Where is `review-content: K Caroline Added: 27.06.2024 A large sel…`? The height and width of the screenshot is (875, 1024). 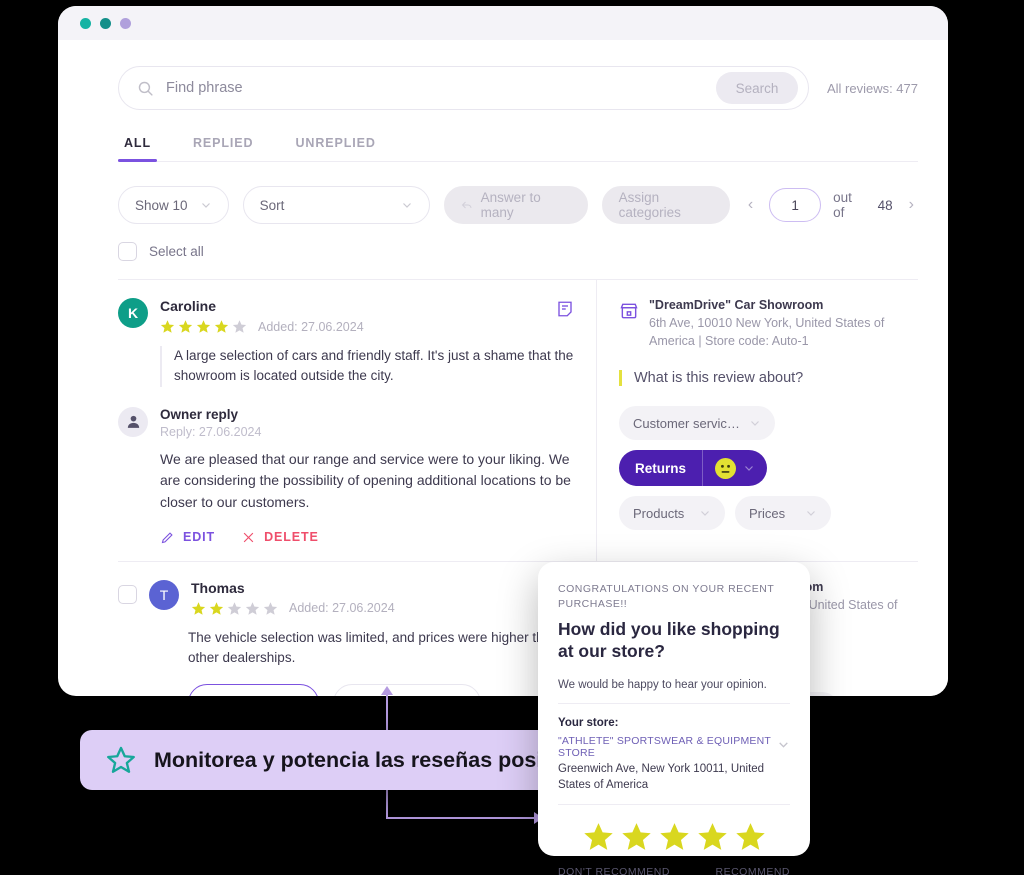 review-content: K Caroline Added: 27.06.2024 A large sel… is located at coordinates (357, 420).